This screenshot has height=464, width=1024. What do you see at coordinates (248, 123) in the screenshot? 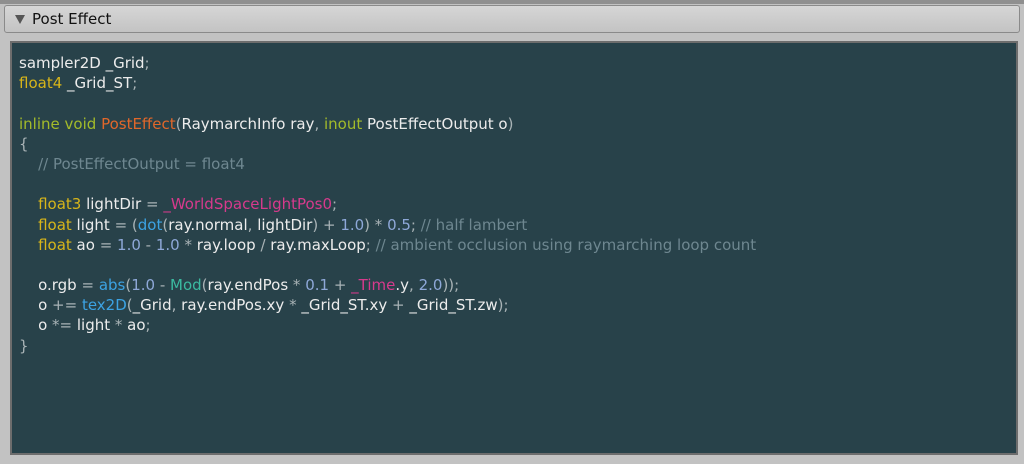
I see `code-token: RaymarchInfo ray` at bounding box center [248, 123].